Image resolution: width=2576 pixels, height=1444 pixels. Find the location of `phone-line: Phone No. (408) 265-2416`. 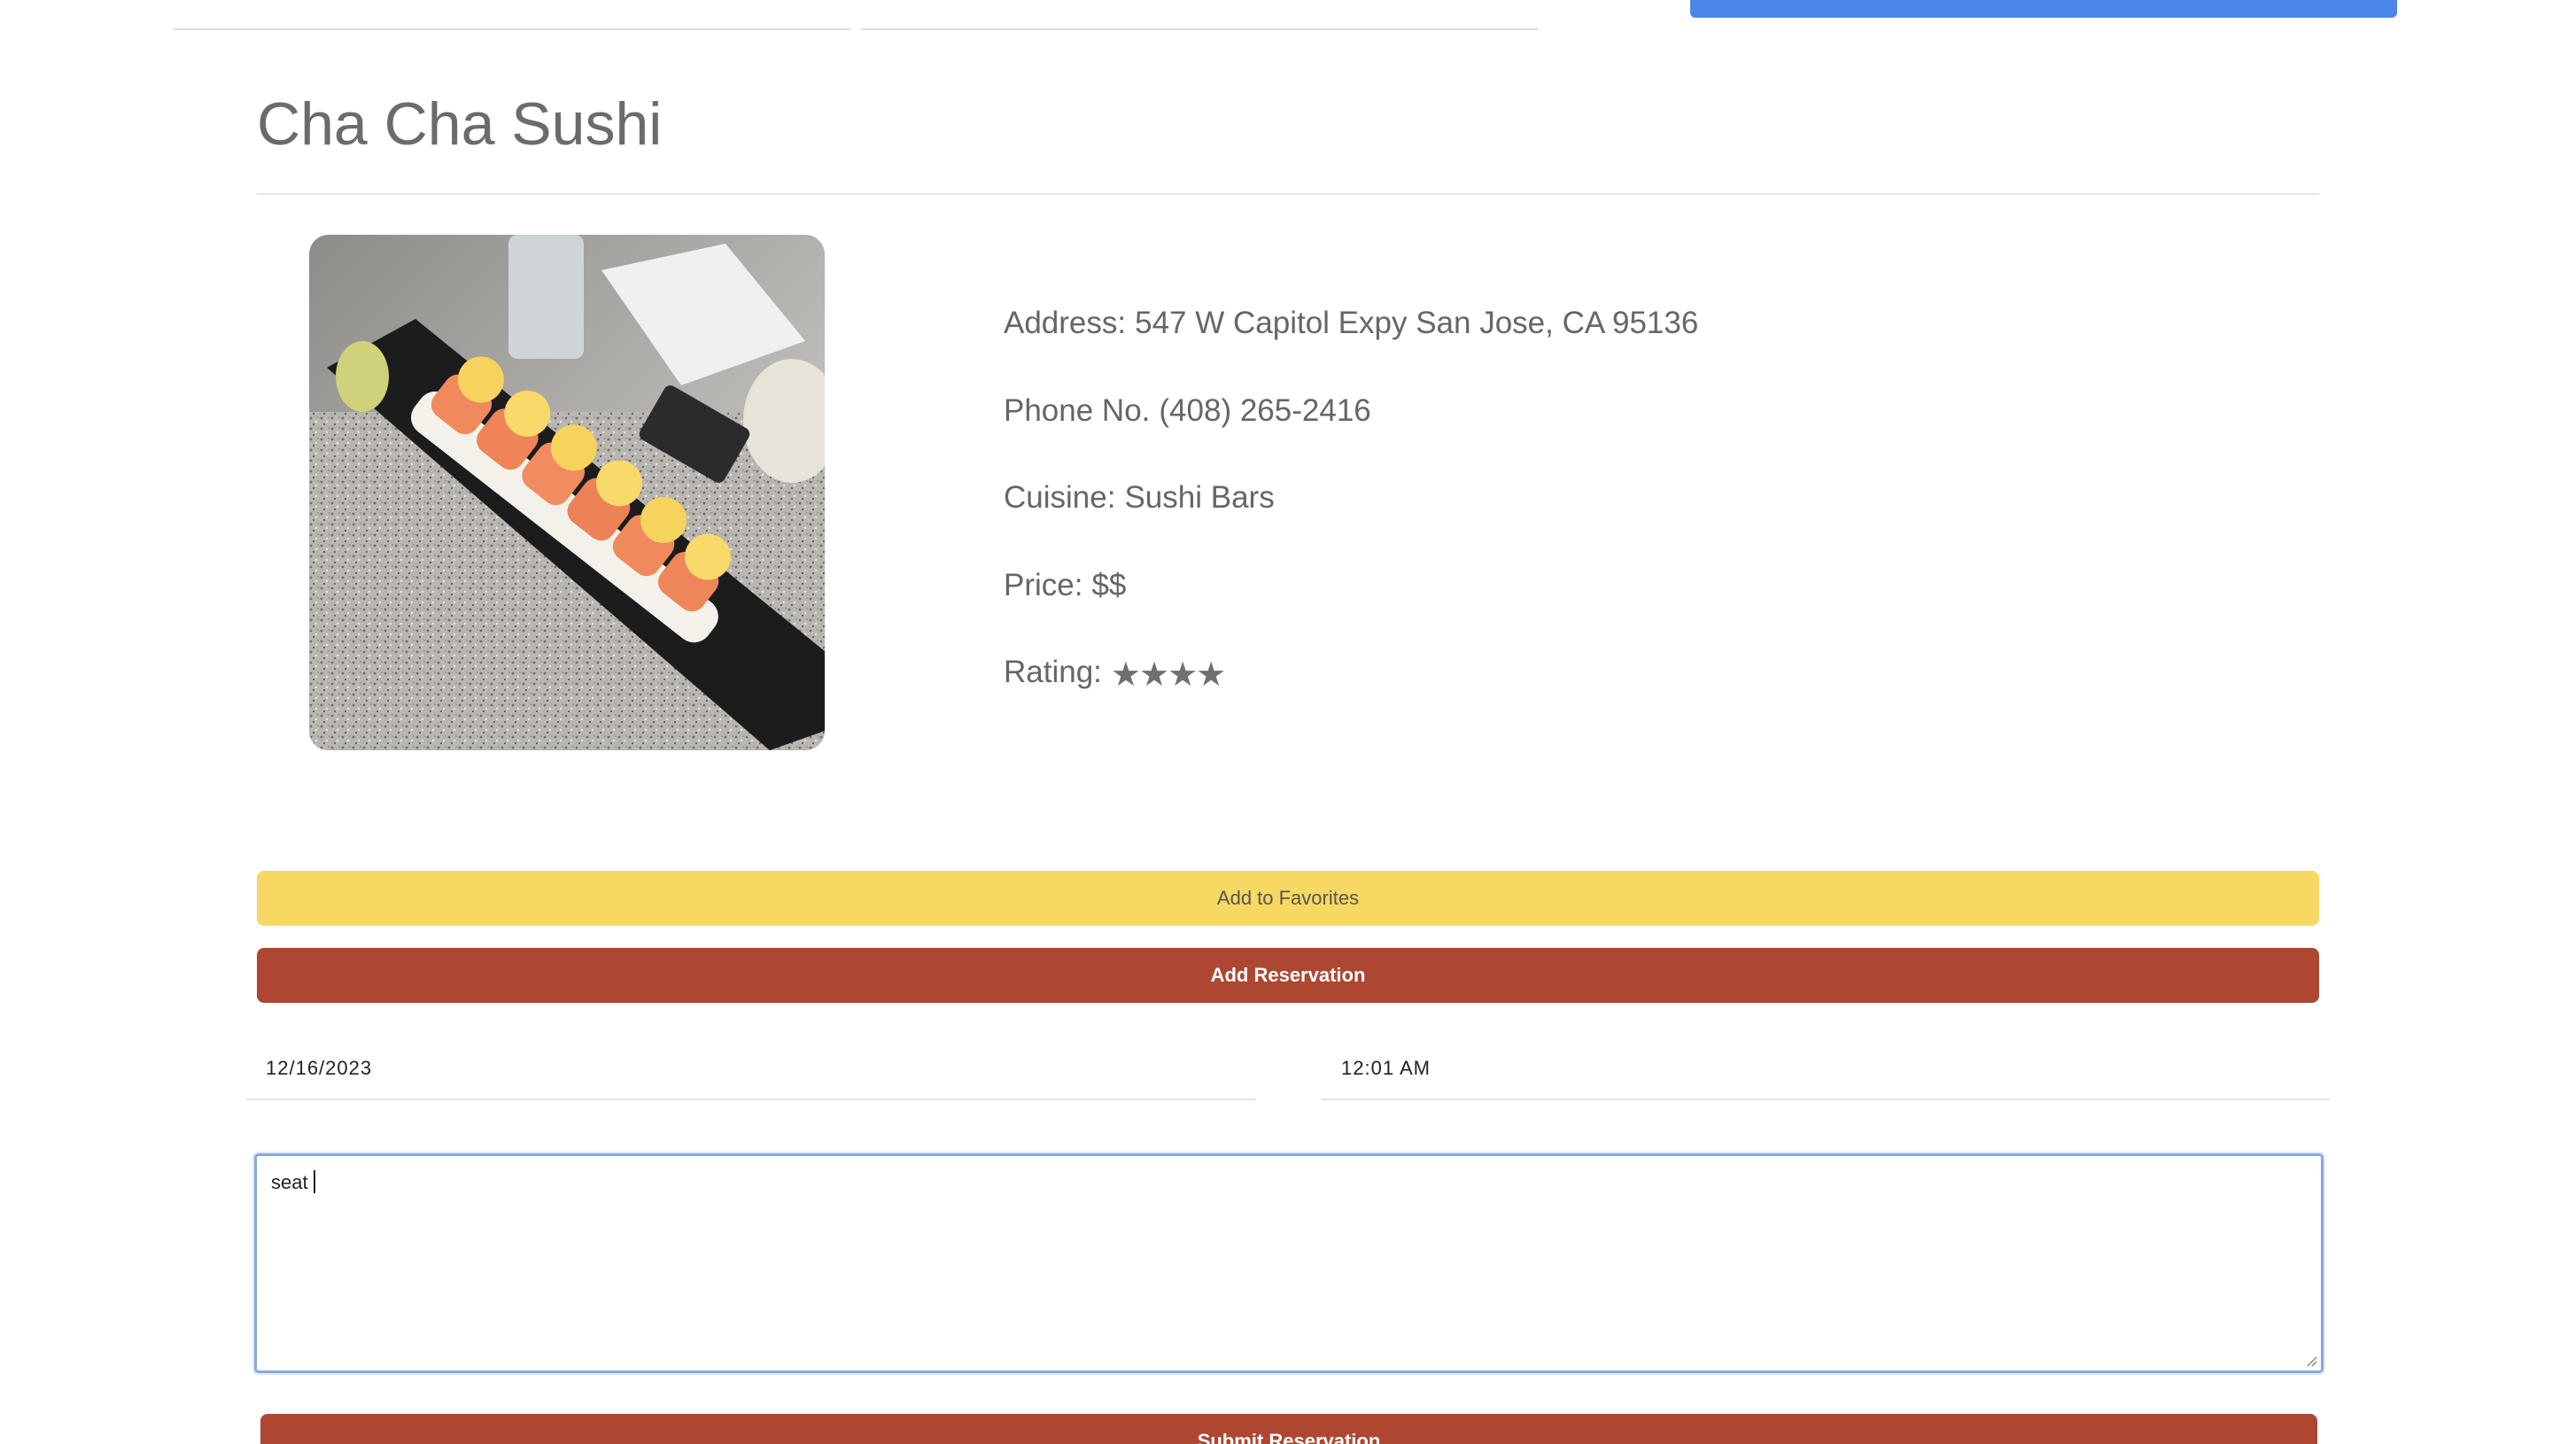

phone-line: Phone No. (408) 265-2416 is located at coordinates (1351, 433).